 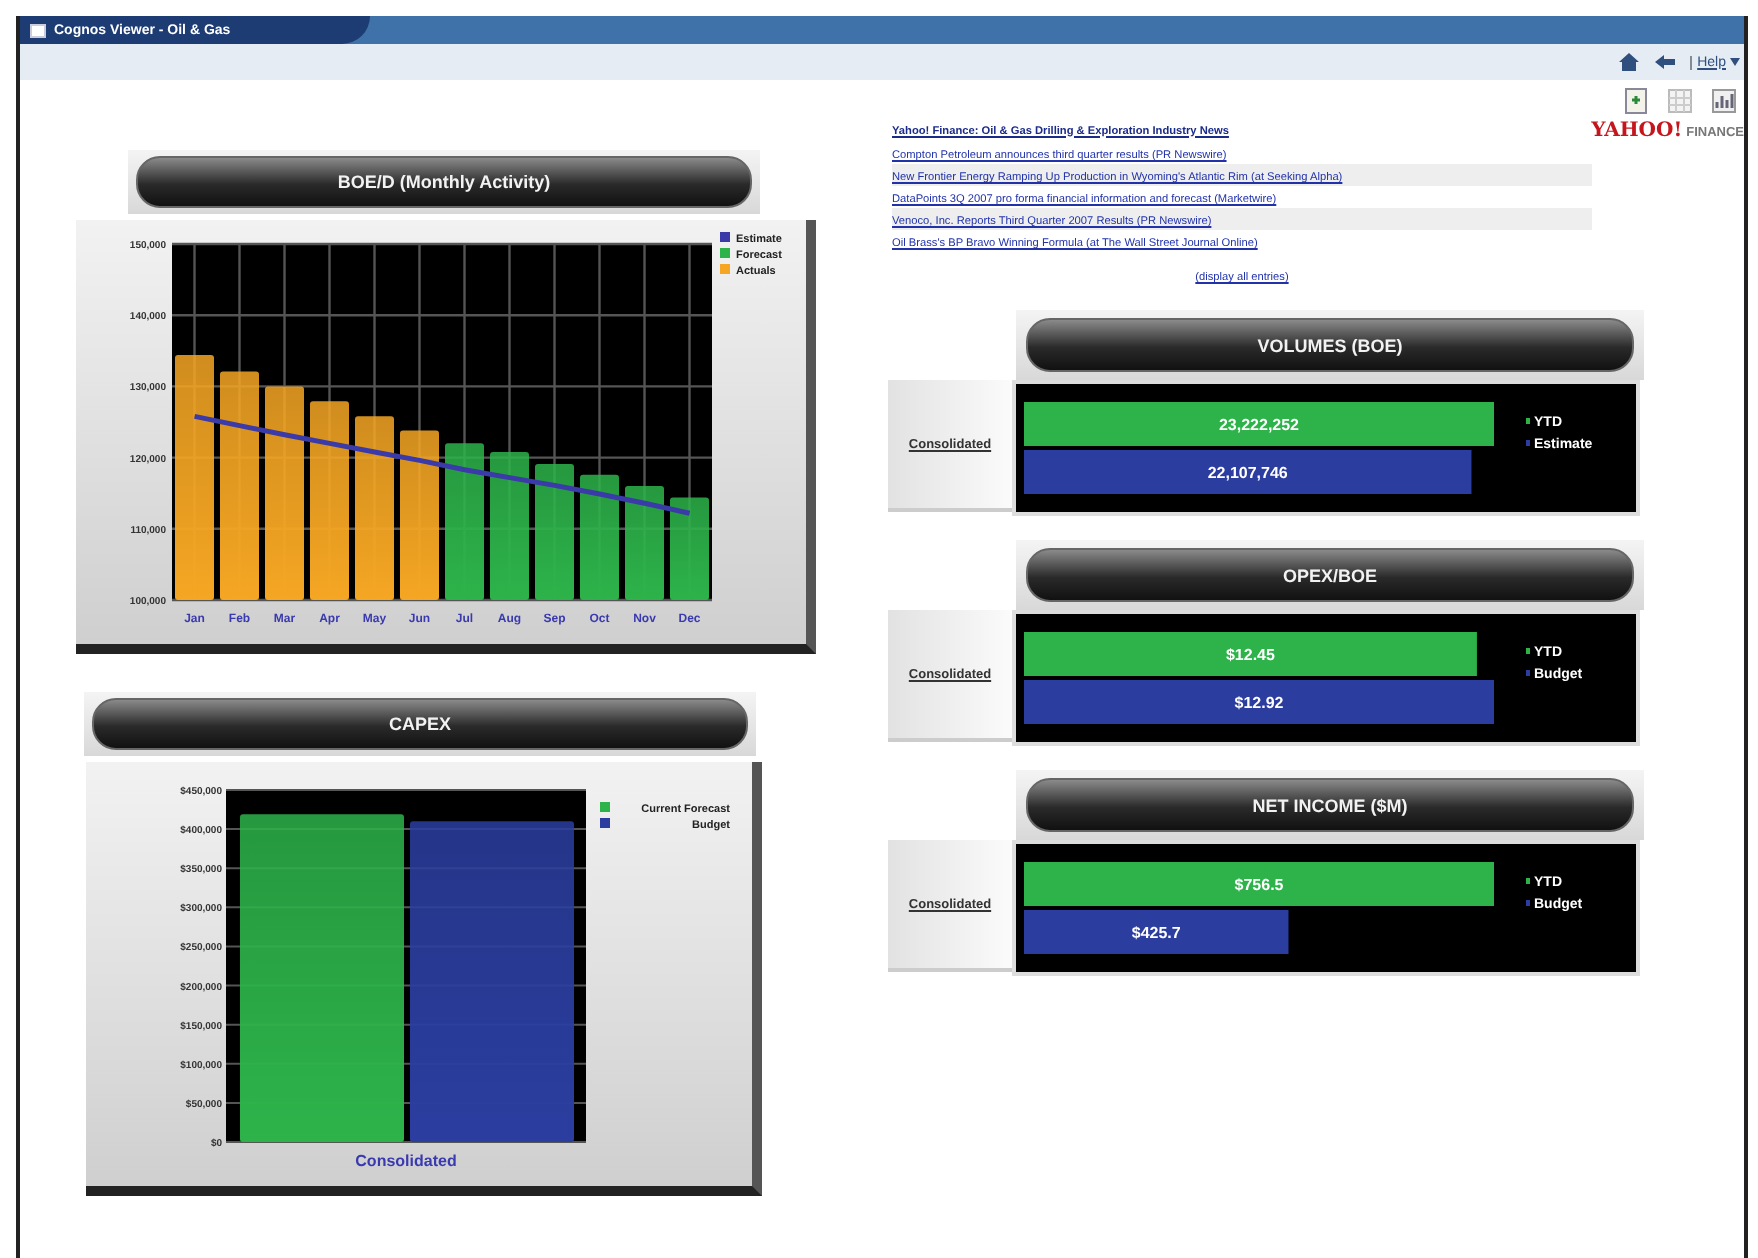 I want to click on axis-label: Consolidated, so click(x=406, y=1161).